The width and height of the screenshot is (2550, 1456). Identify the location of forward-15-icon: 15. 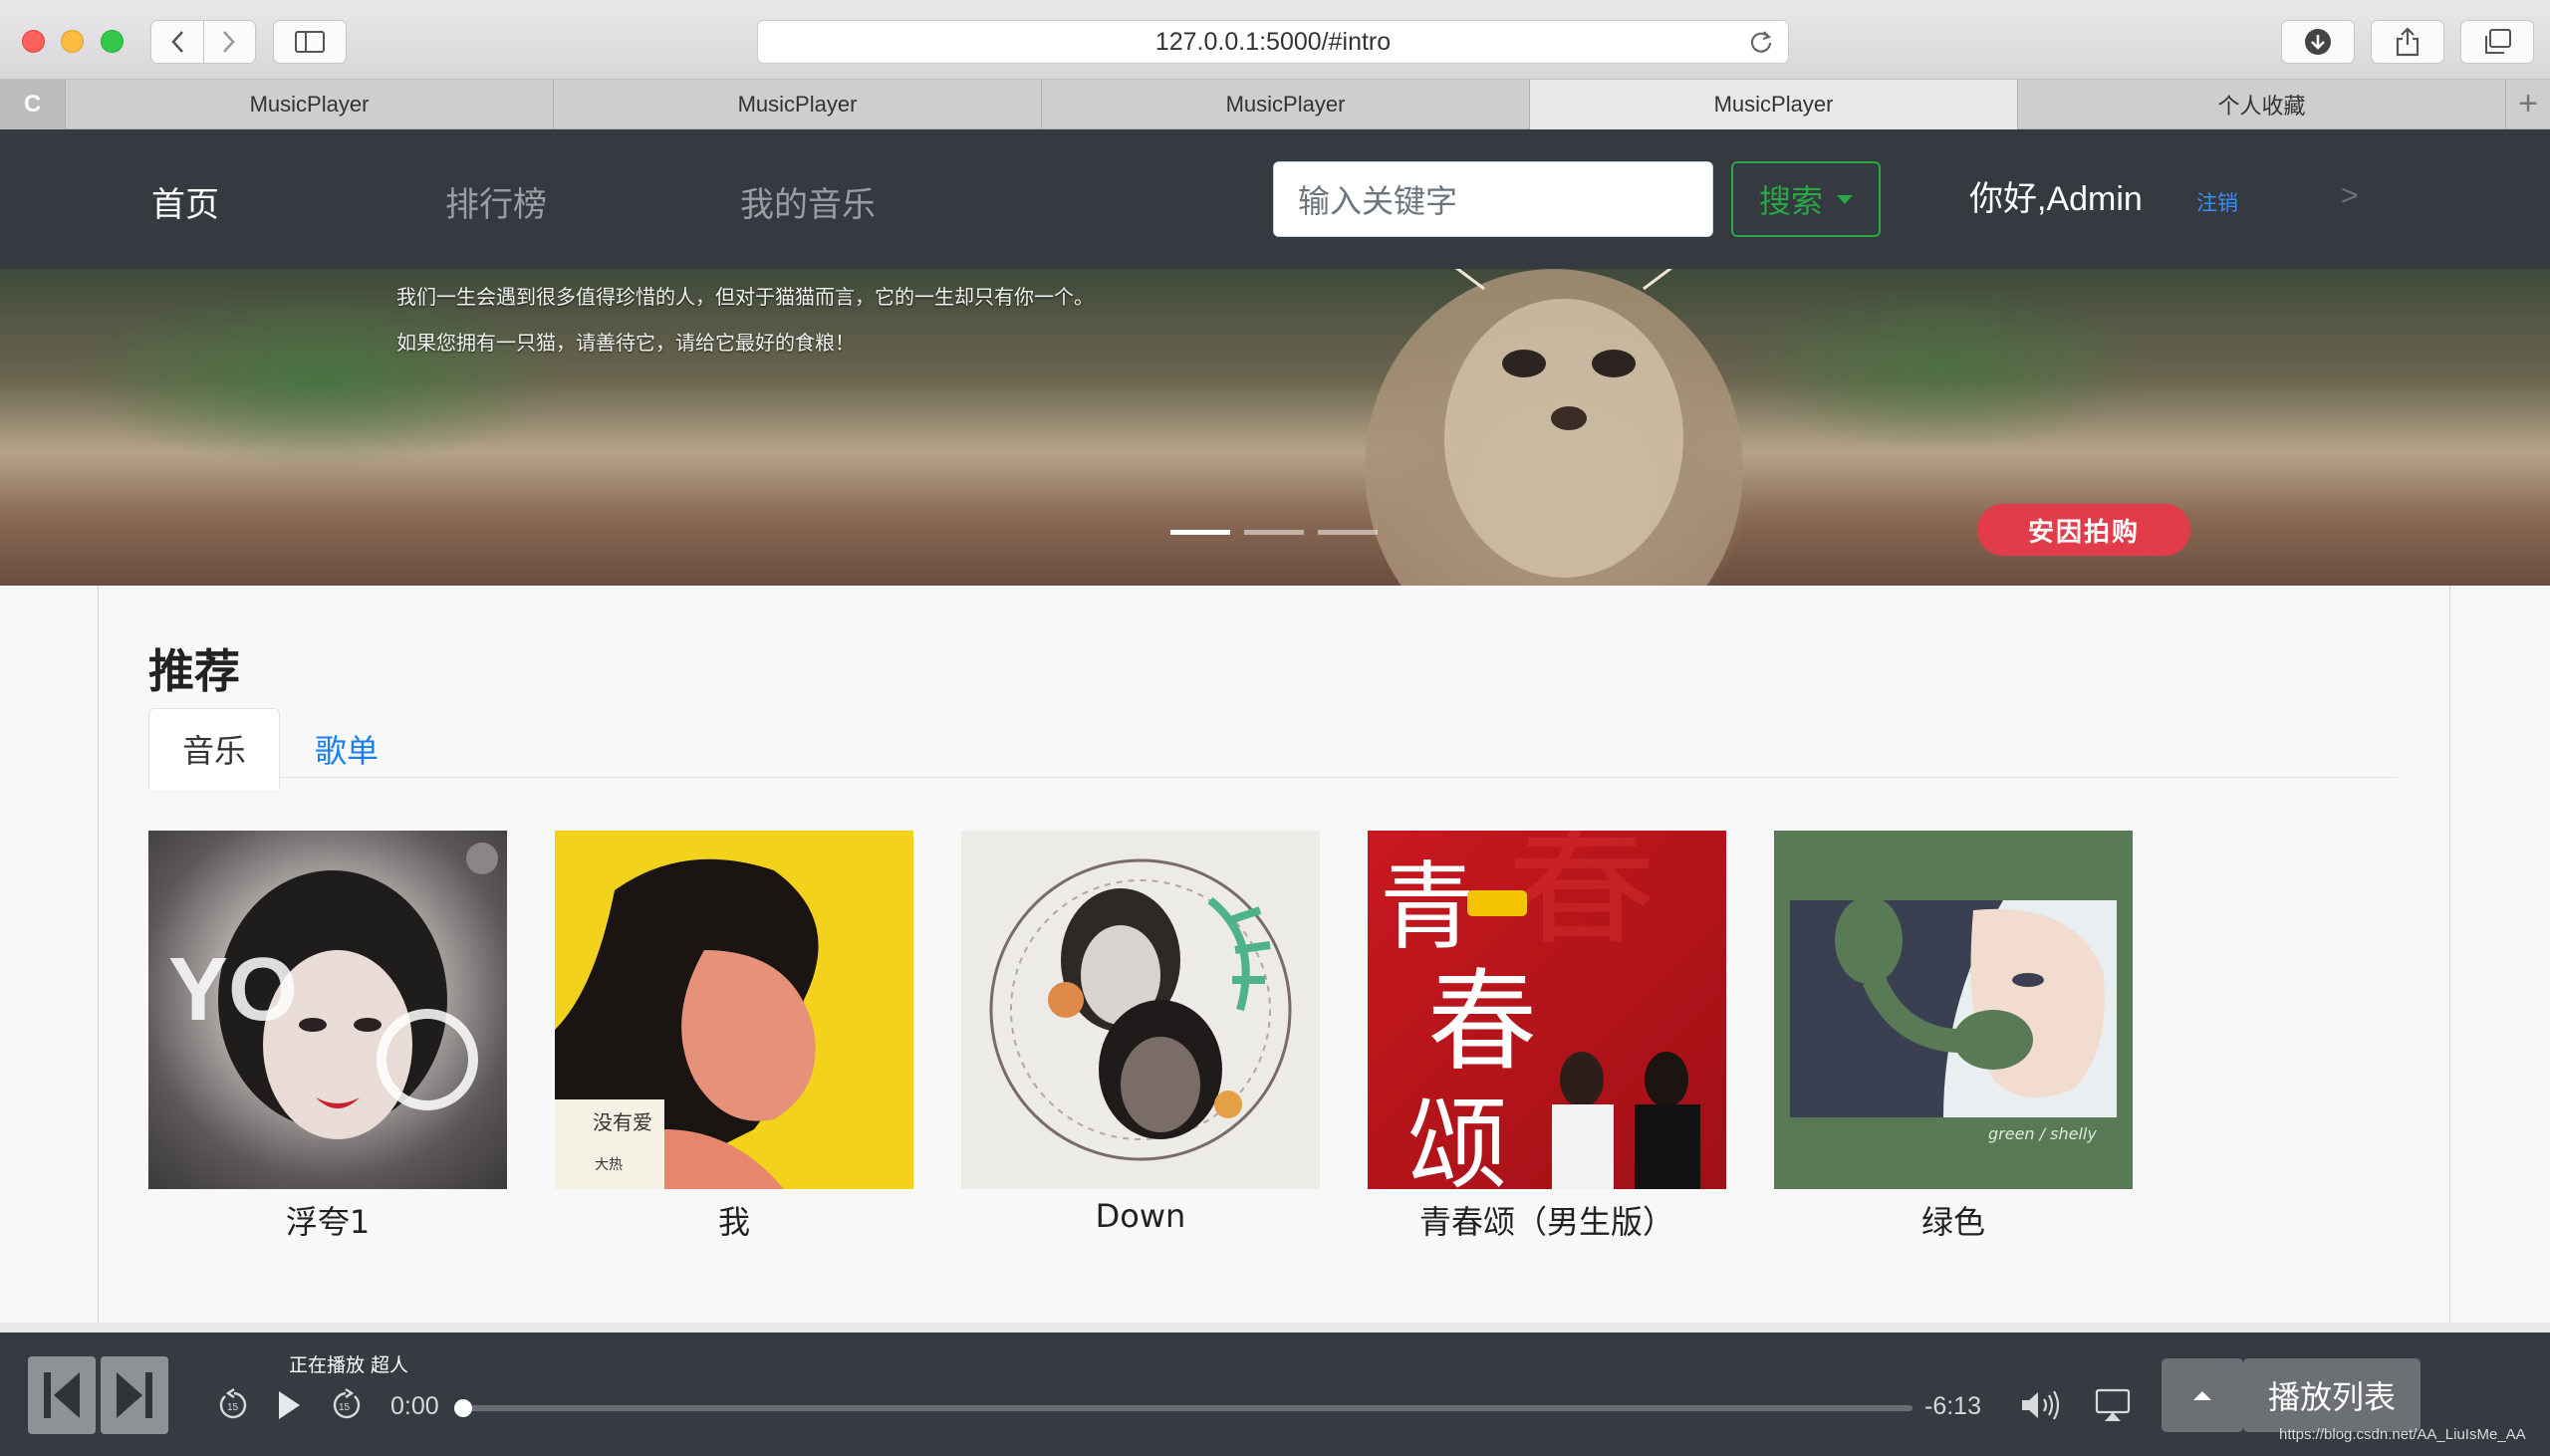
(346, 1405).